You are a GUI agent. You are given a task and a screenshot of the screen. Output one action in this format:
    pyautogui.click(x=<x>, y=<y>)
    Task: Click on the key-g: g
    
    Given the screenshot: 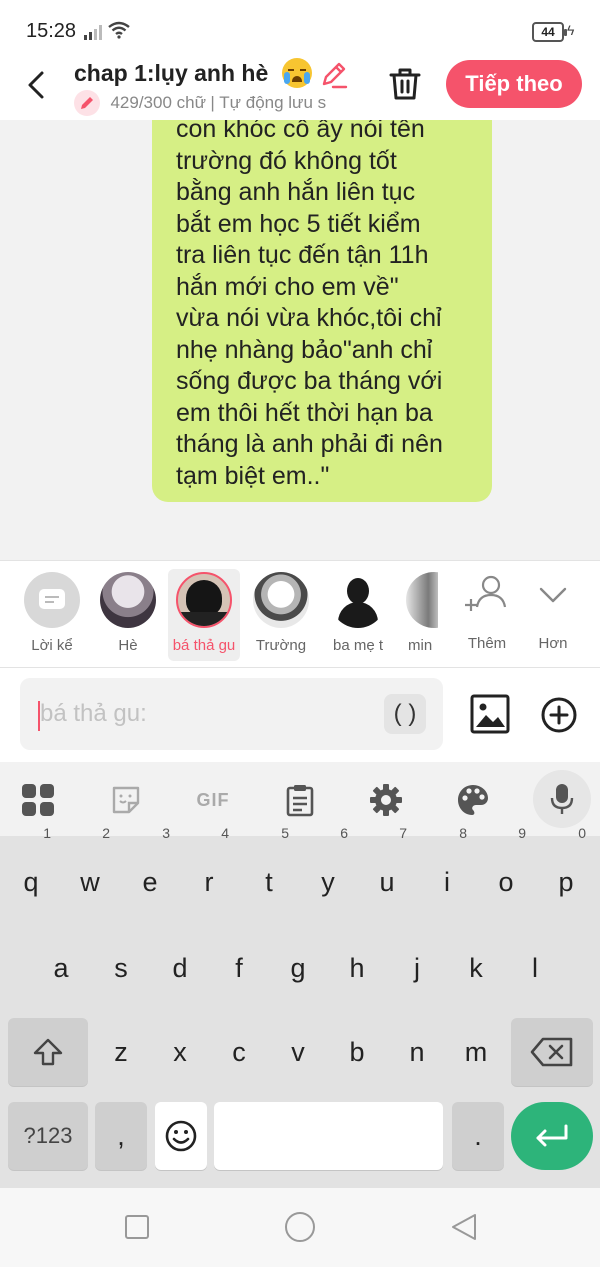 What is the action you would take?
    pyautogui.click(x=298, y=968)
    